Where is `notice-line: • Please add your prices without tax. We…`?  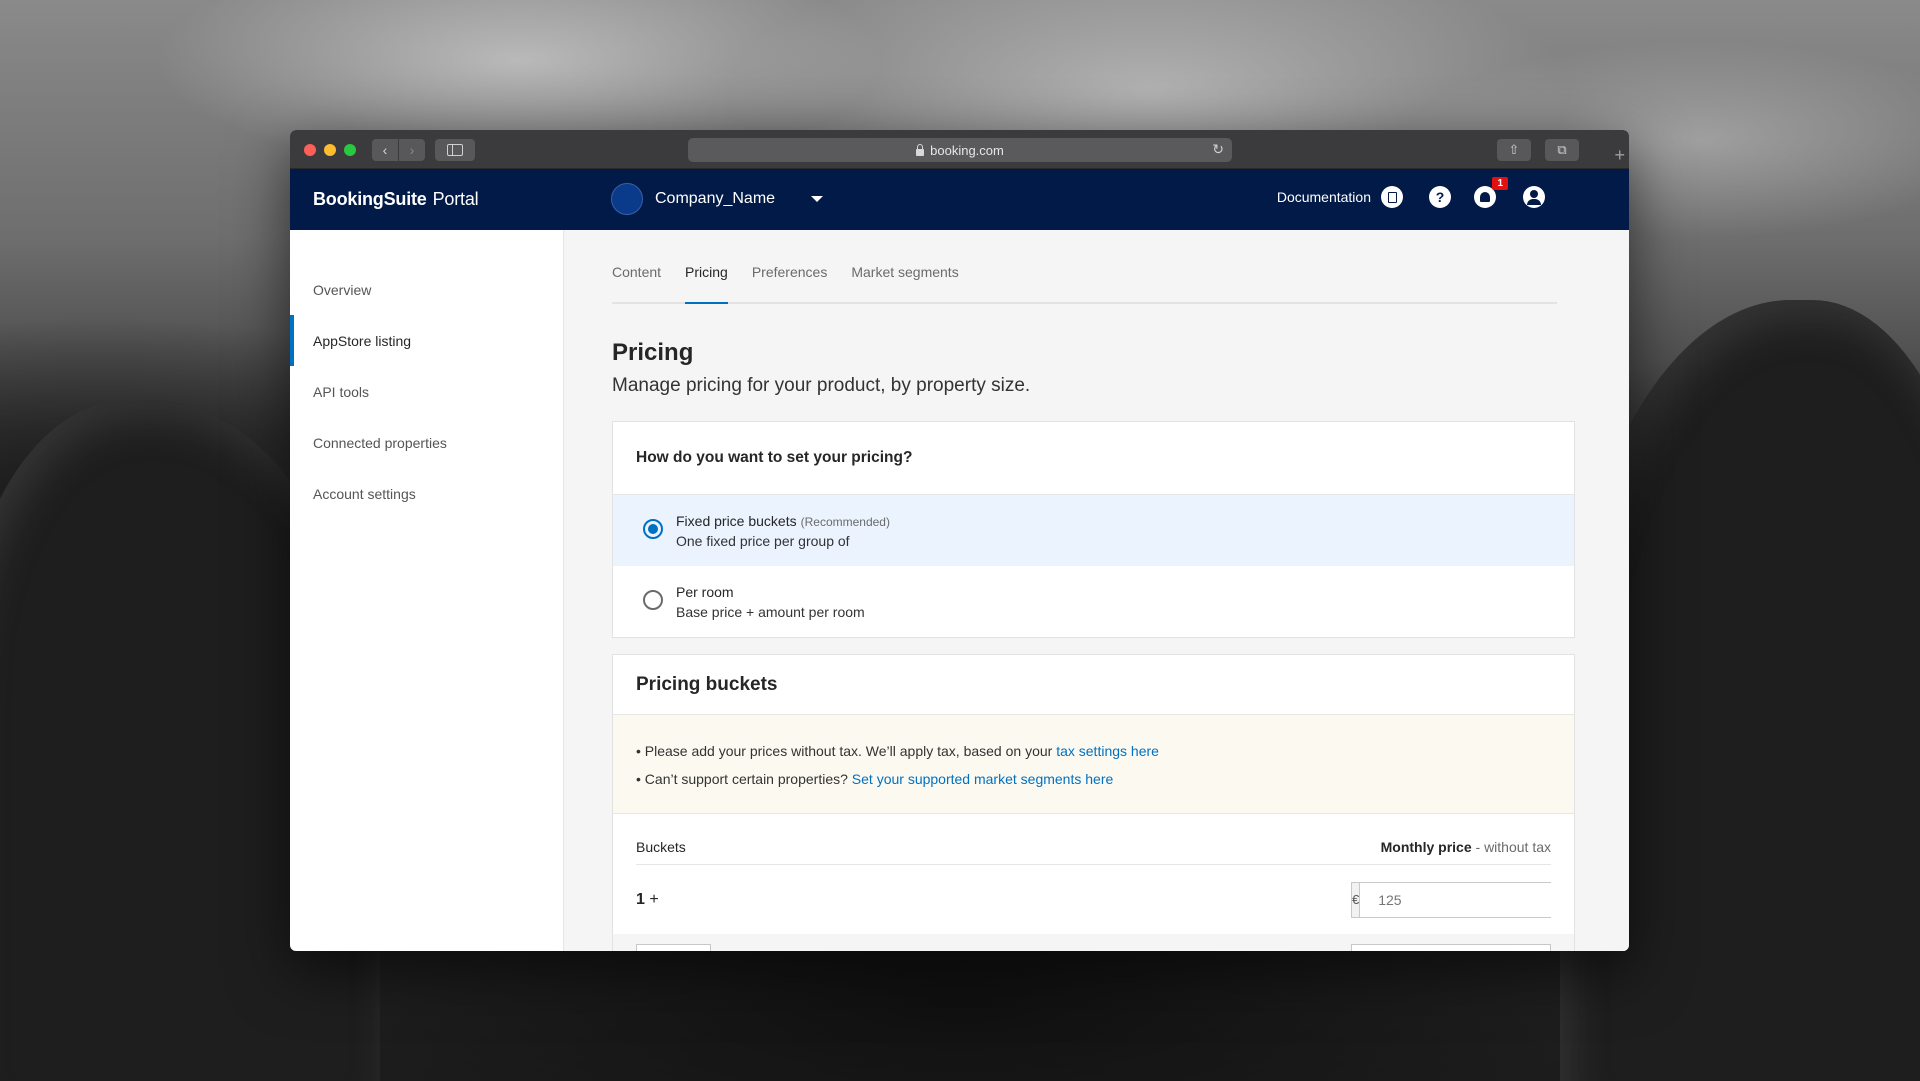
notice-line: • Please add your prices without tax. We… is located at coordinates (1093, 751).